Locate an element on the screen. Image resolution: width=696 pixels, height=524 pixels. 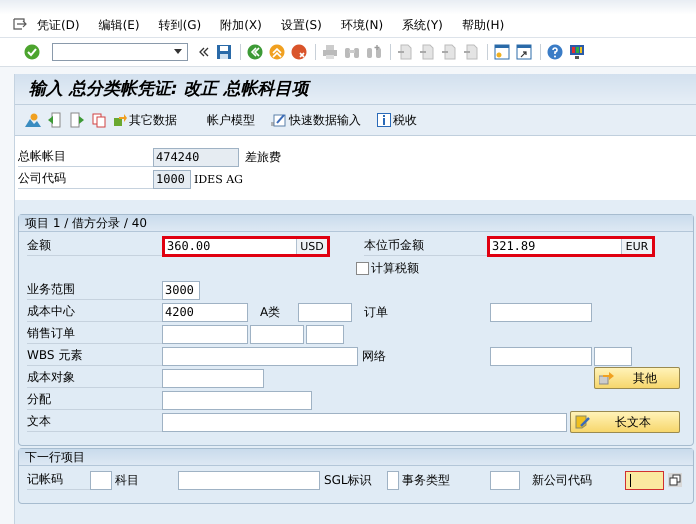
menu-item: 设置(S) is located at coordinates (301, 25).